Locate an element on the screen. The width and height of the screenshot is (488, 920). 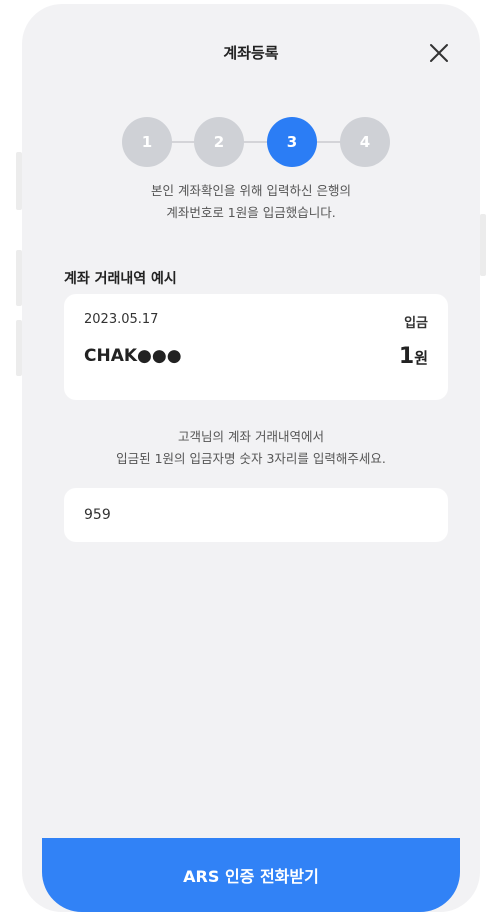
step-indicator: 1 2 3 4 is located at coordinates (256, 142).